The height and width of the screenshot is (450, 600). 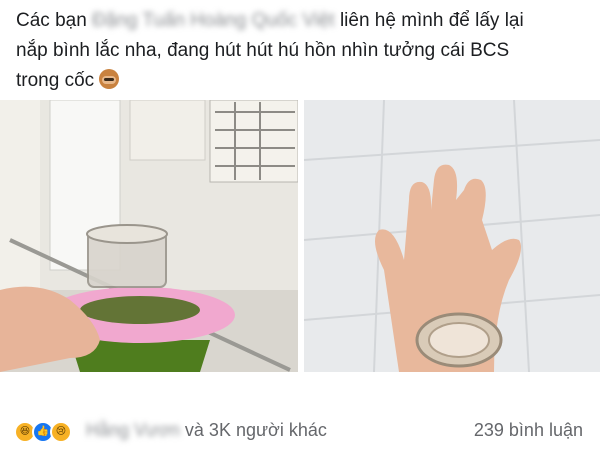 What do you see at coordinates (109, 79) in the screenshot?
I see `see-no-evil-monkey-icon` at bounding box center [109, 79].